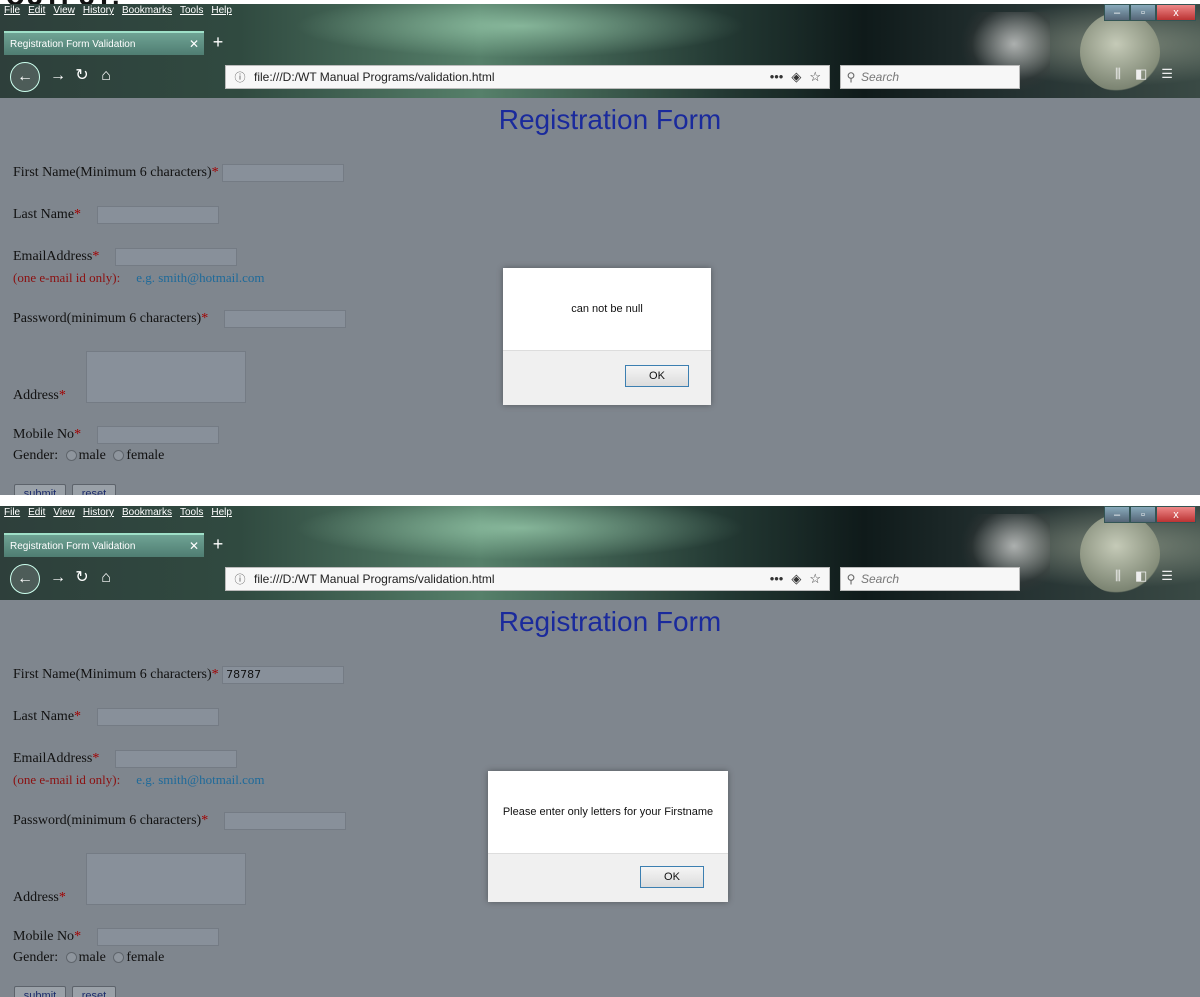 This screenshot has height=997, width=1200. I want to click on first-name-input, so click(283, 173).